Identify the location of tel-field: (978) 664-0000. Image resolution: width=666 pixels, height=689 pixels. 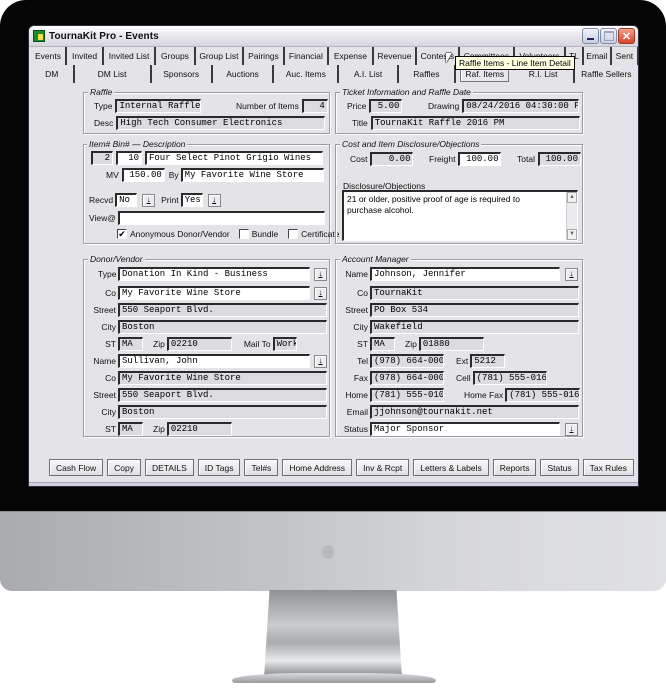
(407, 361).